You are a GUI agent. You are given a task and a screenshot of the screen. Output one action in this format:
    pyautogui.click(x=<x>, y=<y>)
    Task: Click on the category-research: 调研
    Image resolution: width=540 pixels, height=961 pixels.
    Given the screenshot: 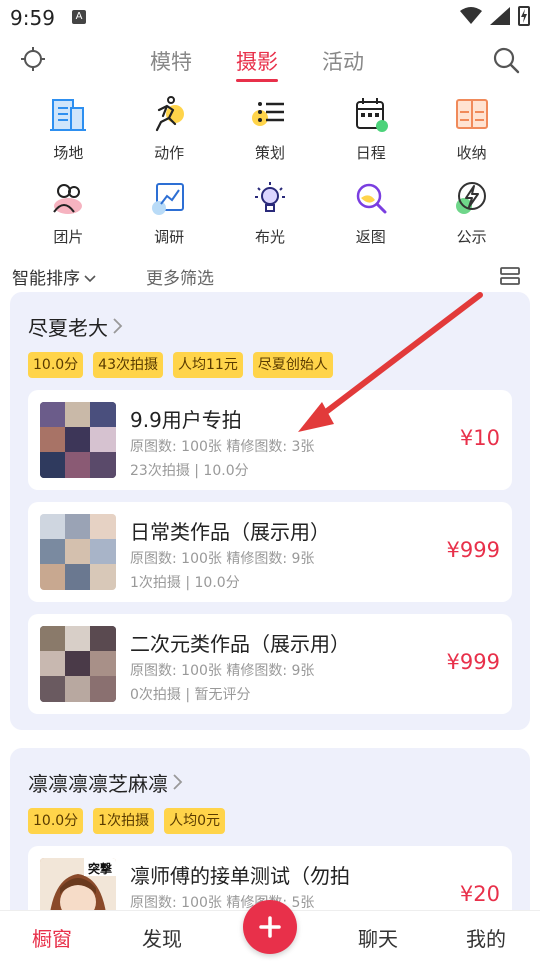 What is the action you would take?
    pyautogui.click(x=169, y=218)
    